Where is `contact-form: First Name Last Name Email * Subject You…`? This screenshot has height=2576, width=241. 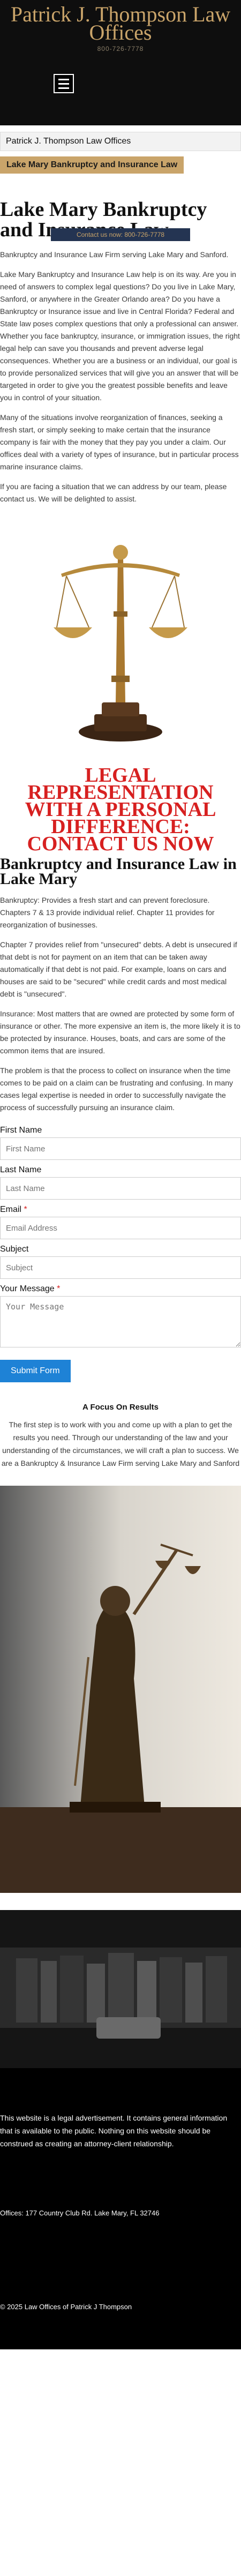
contact-form: First Name Last Name Email * Subject You… is located at coordinates (120, 1254).